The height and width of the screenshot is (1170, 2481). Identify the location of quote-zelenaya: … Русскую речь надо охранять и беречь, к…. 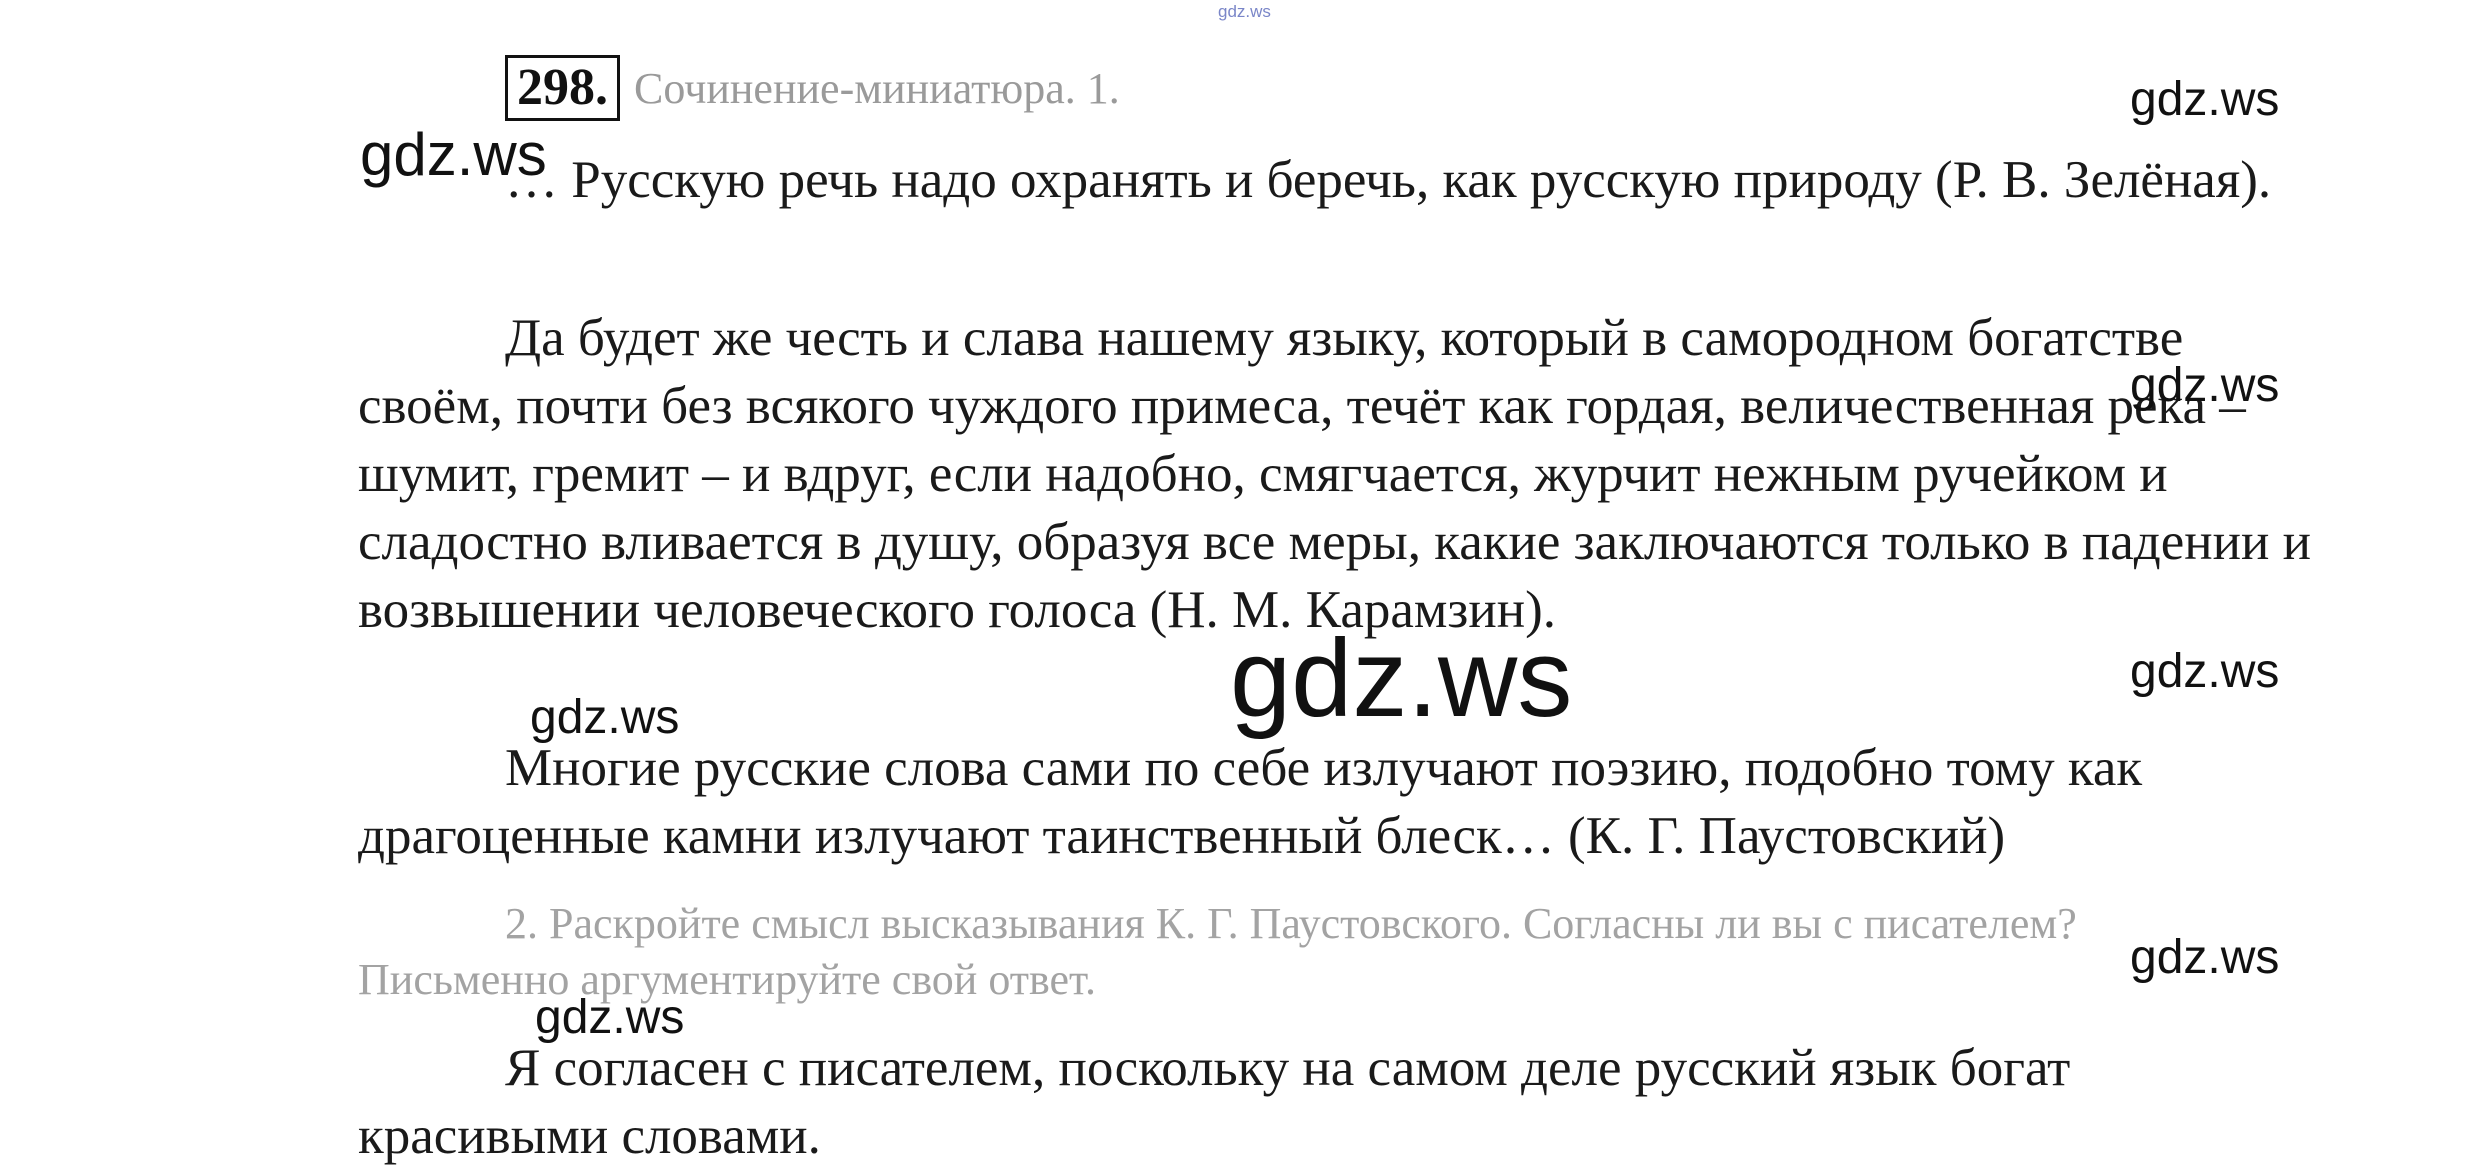
(1388, 180).